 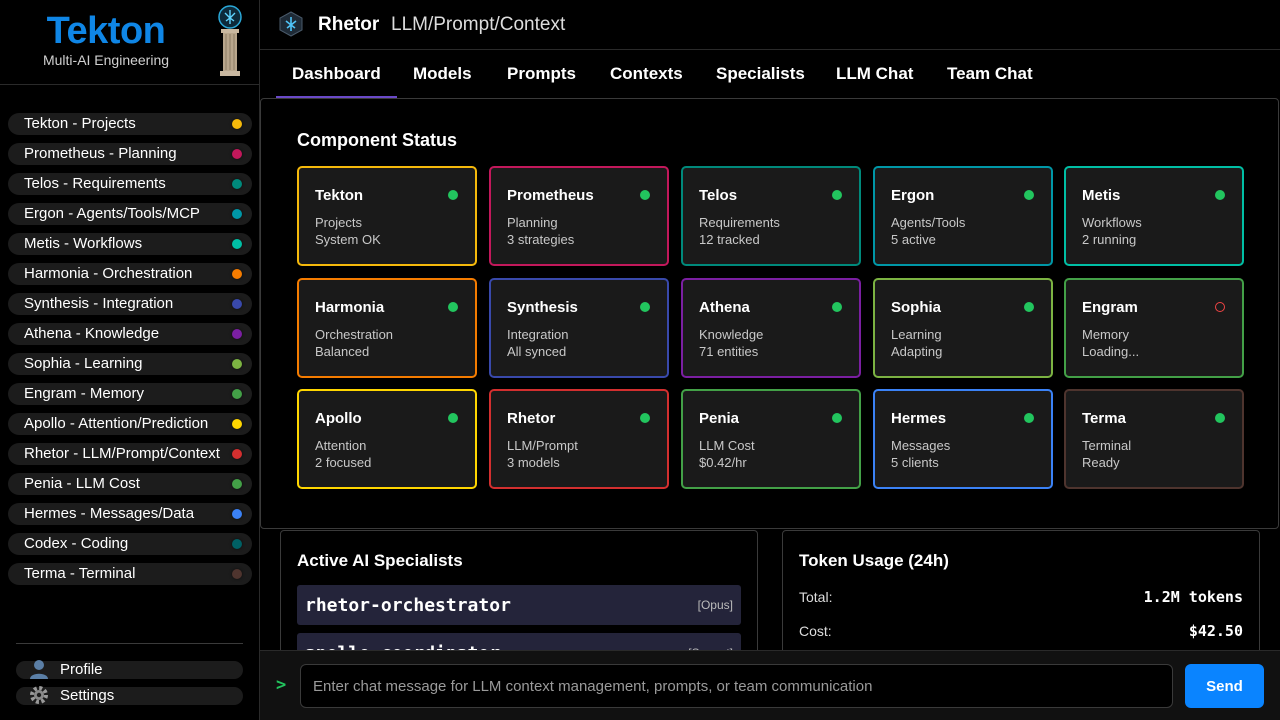 I want to click on tab-team-chat: Team Chat, so click(x=990, y=74).